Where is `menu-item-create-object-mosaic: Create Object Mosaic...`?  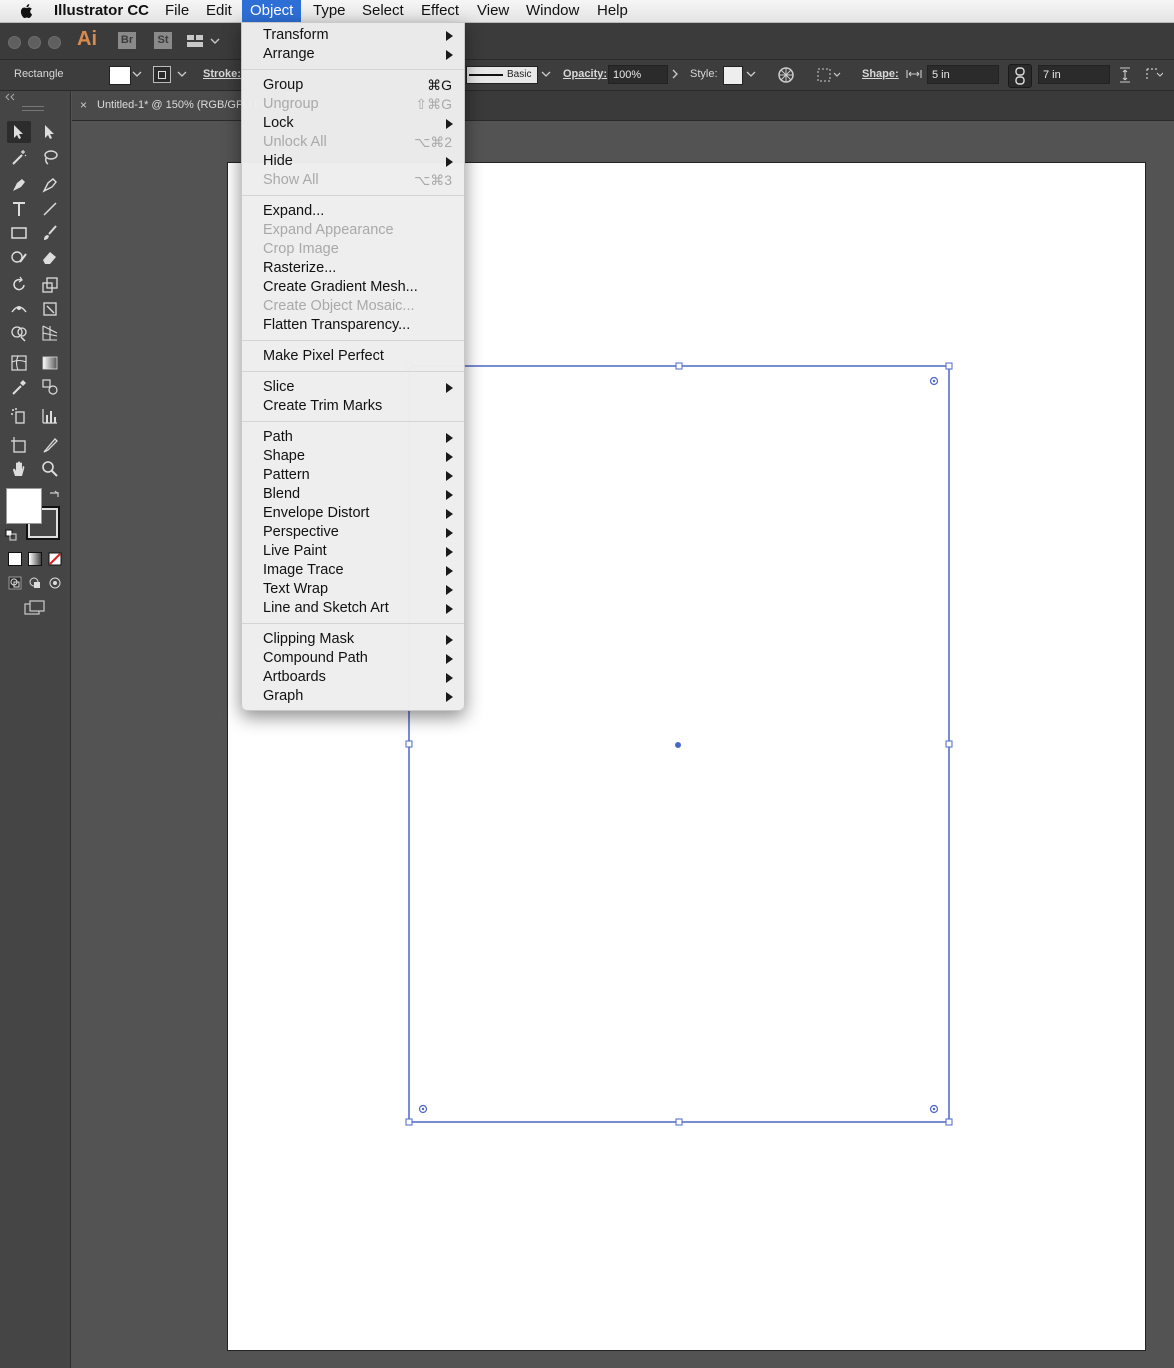
menu-item-create-object-mosaic: Create Object Mosaic... is located at coordinates (353, 306).